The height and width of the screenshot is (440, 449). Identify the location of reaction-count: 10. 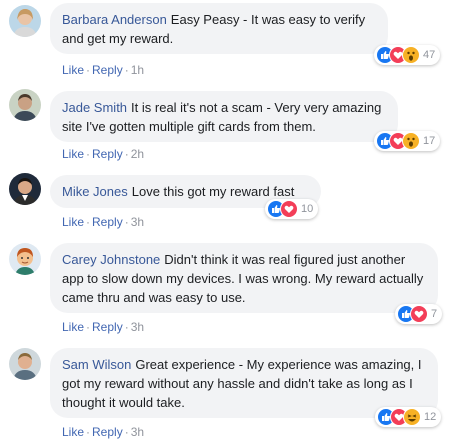
(307, 209).